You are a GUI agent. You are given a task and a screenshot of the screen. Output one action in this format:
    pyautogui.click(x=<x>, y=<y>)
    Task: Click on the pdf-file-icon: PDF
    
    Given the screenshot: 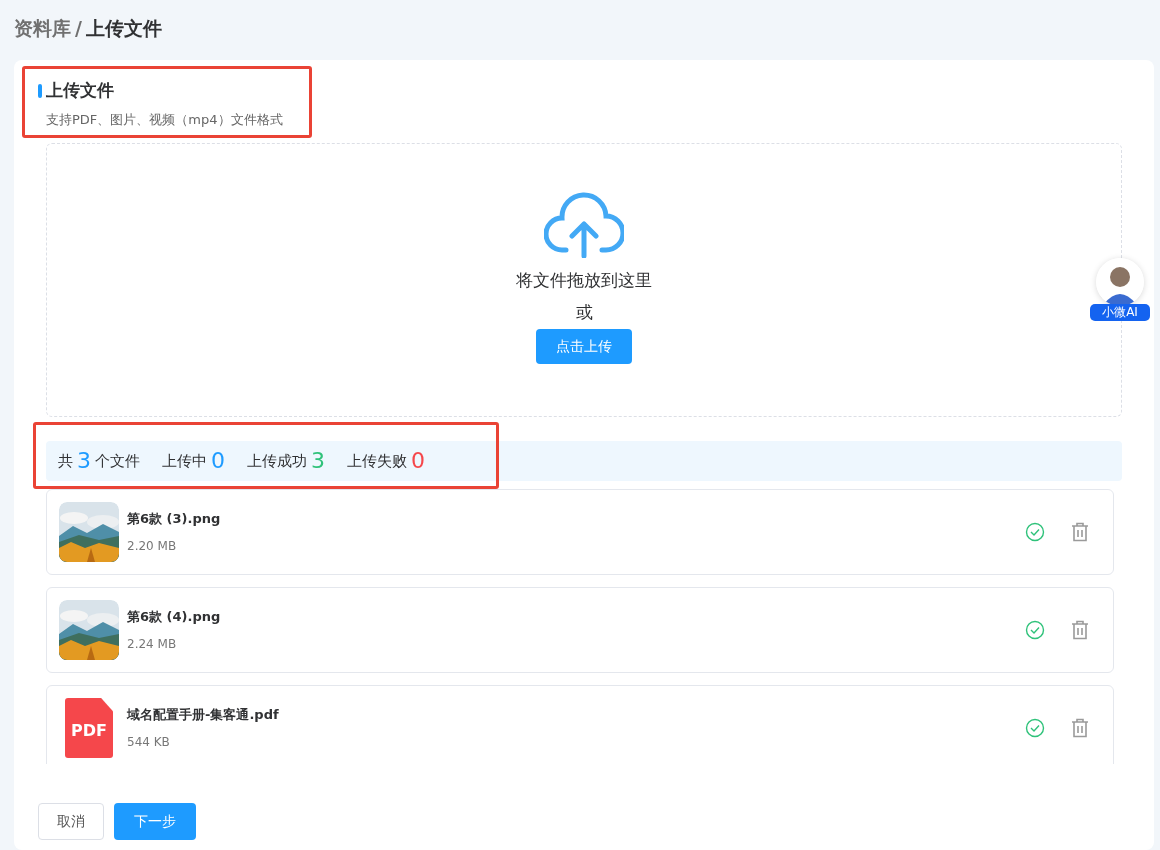 What is the action you would take?
    pyautogui.click(x=89, y=728)
    